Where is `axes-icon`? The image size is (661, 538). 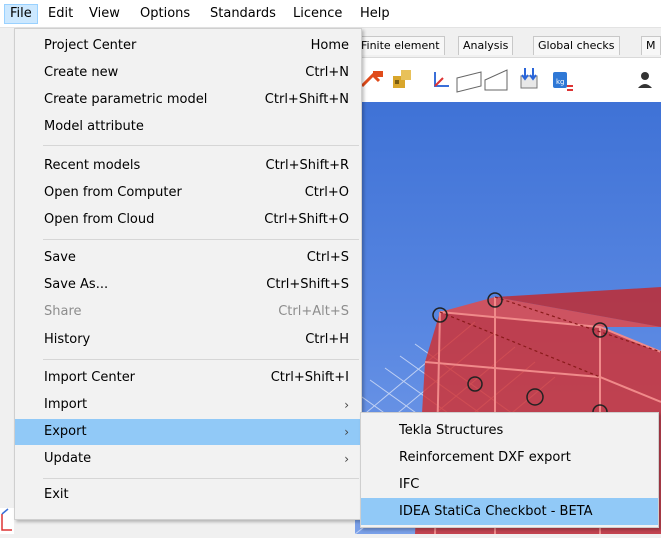 axes-icon is located at coordinates (441, 80).